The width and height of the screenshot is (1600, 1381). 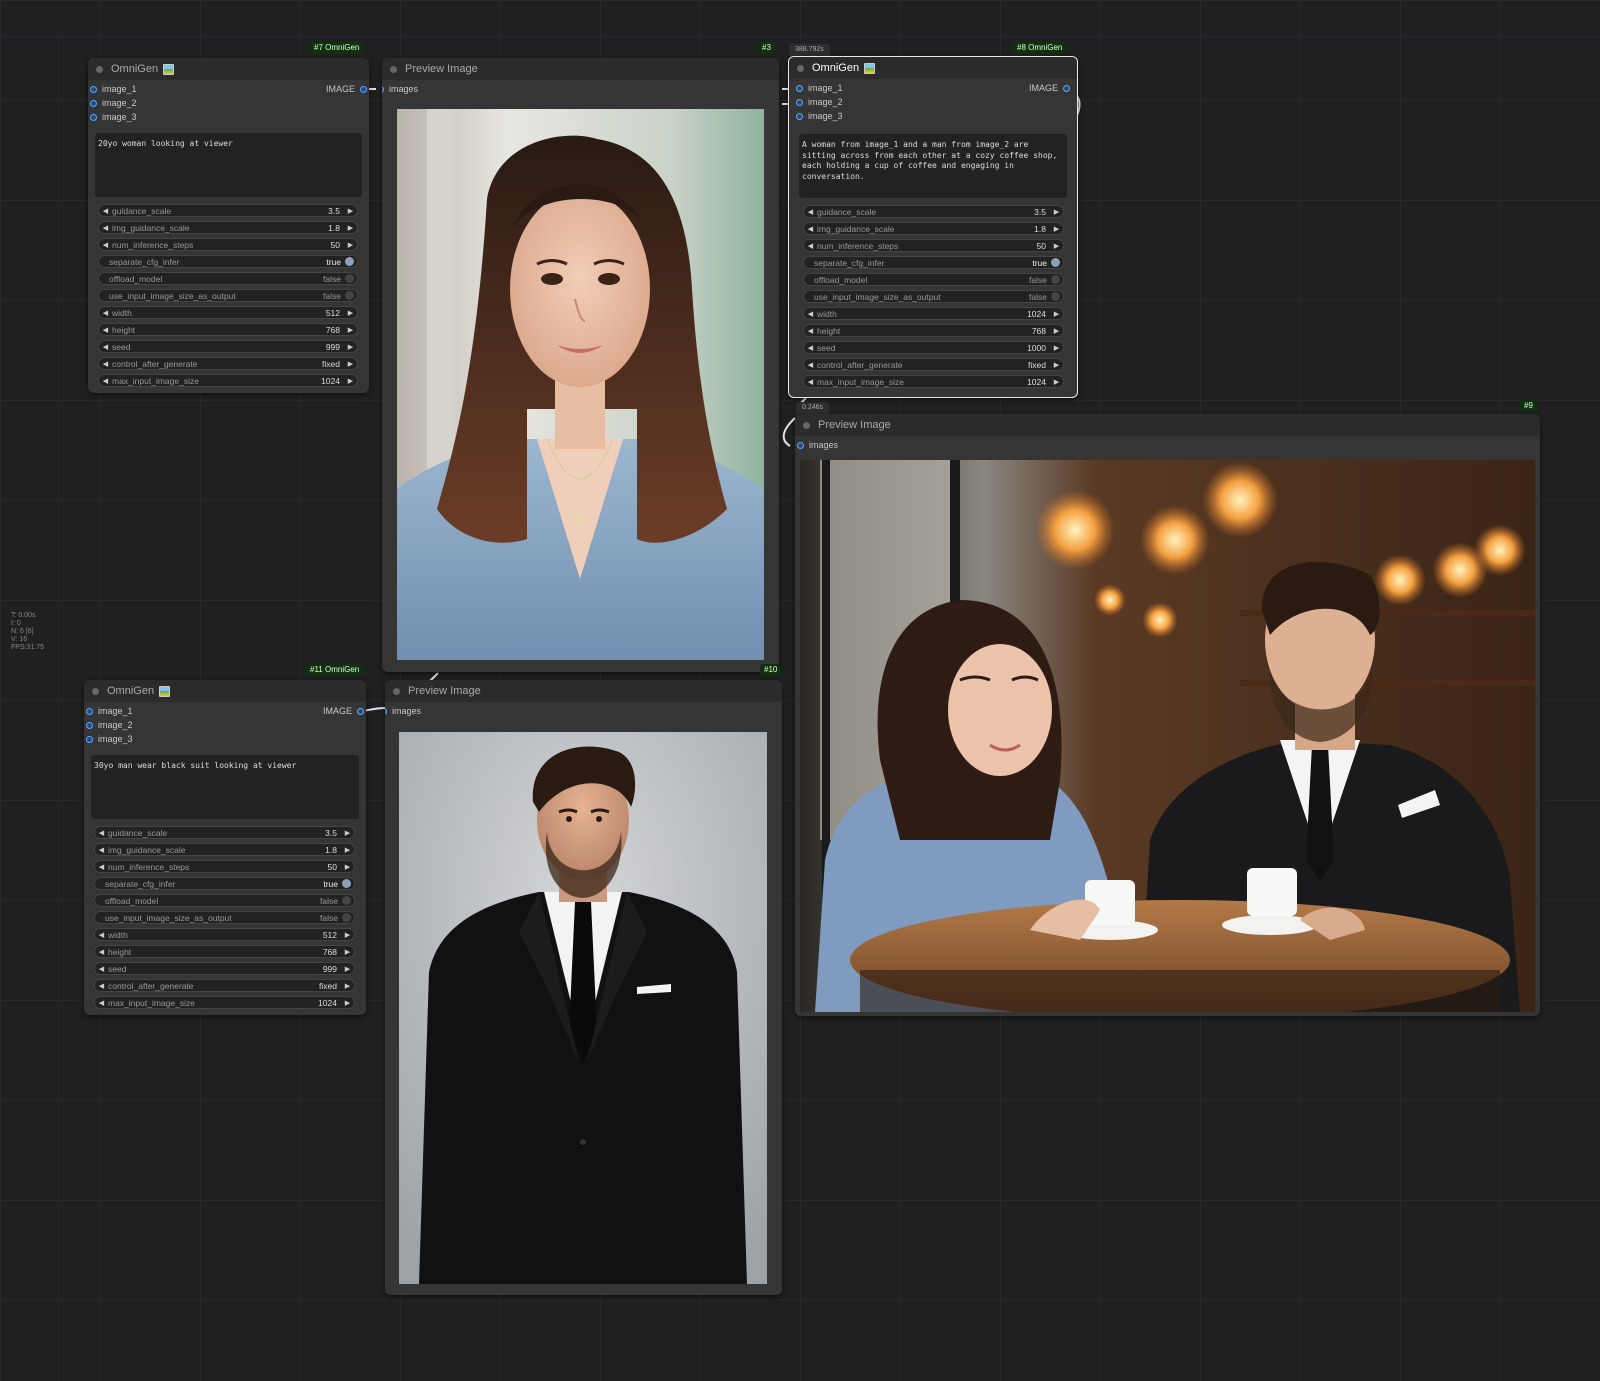 I want to click on widget-width: ◀ width 1024 ▶, so click(x=933, y=313).